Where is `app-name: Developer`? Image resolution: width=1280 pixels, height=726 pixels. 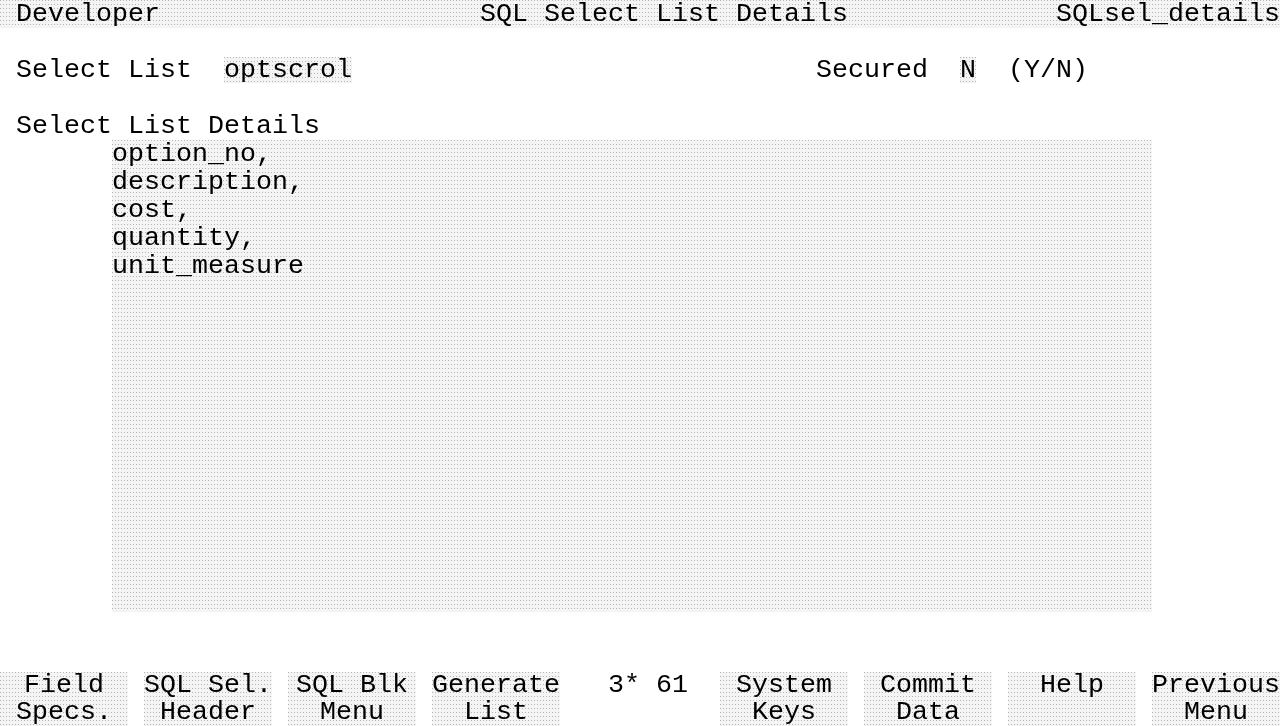
app-name: Developer is located at coordinates (88, 14).